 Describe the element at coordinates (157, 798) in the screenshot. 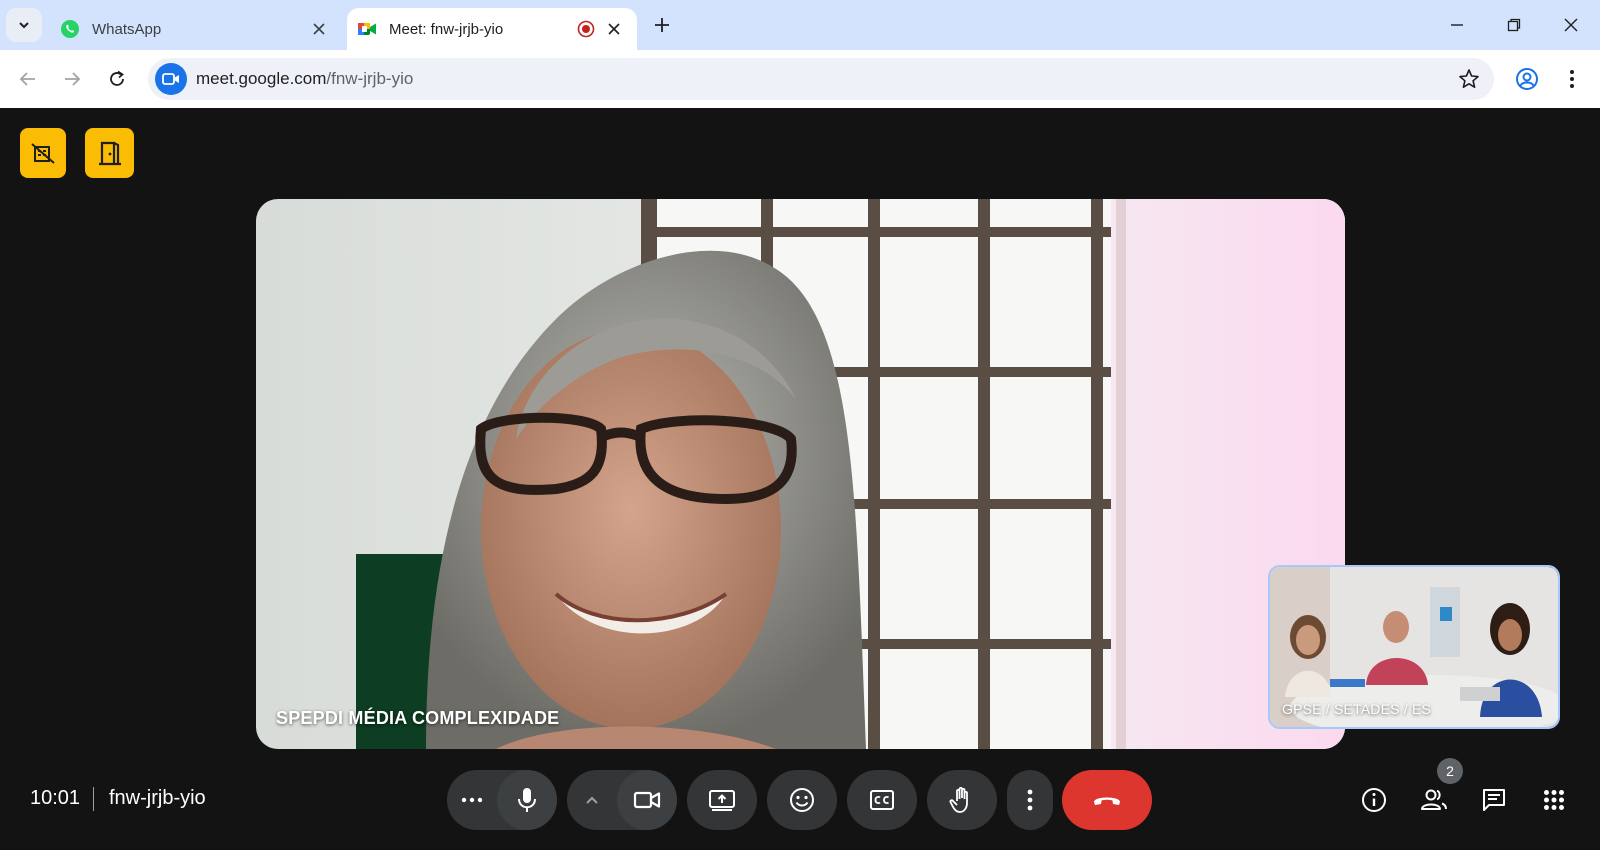

I see `meeting-code: fnw-jrjb-yio` at that location.